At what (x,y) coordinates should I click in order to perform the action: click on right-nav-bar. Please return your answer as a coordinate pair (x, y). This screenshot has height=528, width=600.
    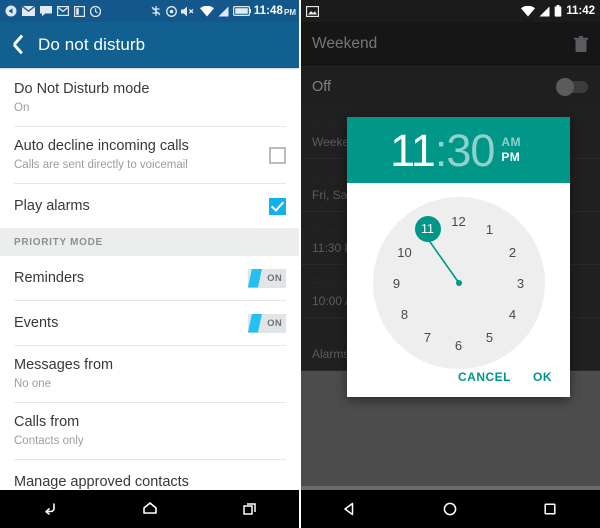
    Looking at the image, I should click on (450, 509).